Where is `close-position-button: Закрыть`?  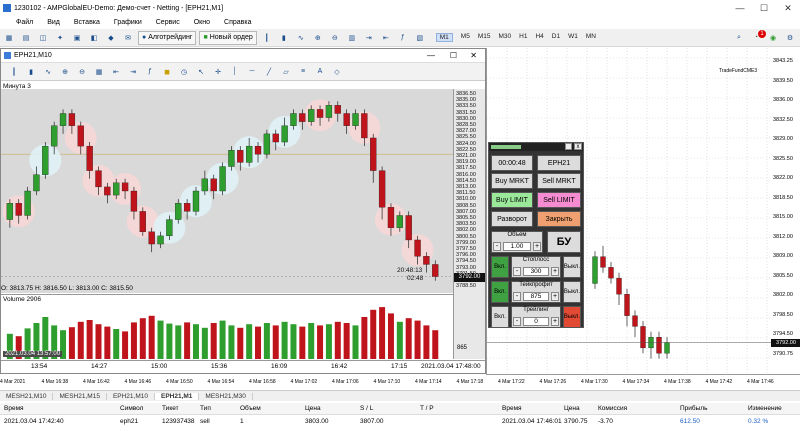 close-position-button: Закрыть is located at coordinates (559, 219).